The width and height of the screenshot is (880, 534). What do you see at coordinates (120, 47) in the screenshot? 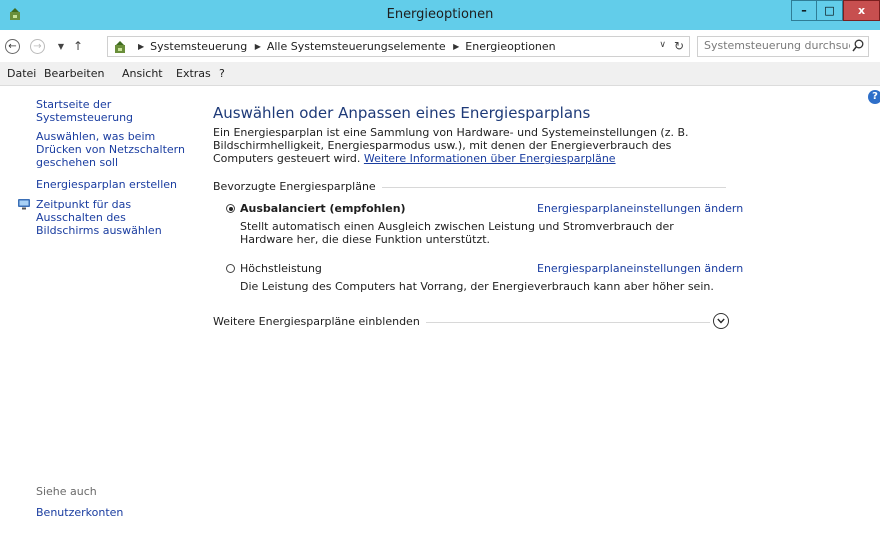
I see `control-panel-icon` at bounding box center [120, 47].